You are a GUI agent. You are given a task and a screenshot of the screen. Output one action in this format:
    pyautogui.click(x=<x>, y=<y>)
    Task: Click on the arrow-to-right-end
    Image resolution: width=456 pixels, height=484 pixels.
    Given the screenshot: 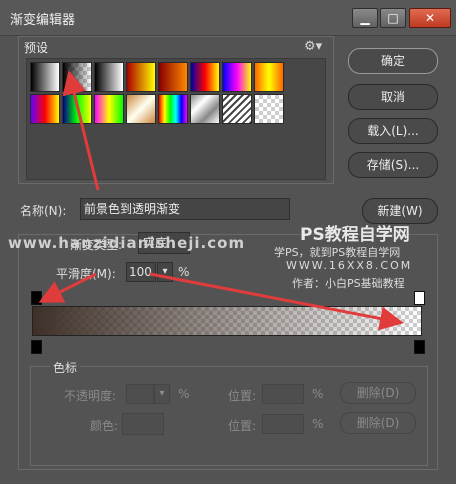 What is the action you would take?
    pyautogui.click(x=276, y=301)
    